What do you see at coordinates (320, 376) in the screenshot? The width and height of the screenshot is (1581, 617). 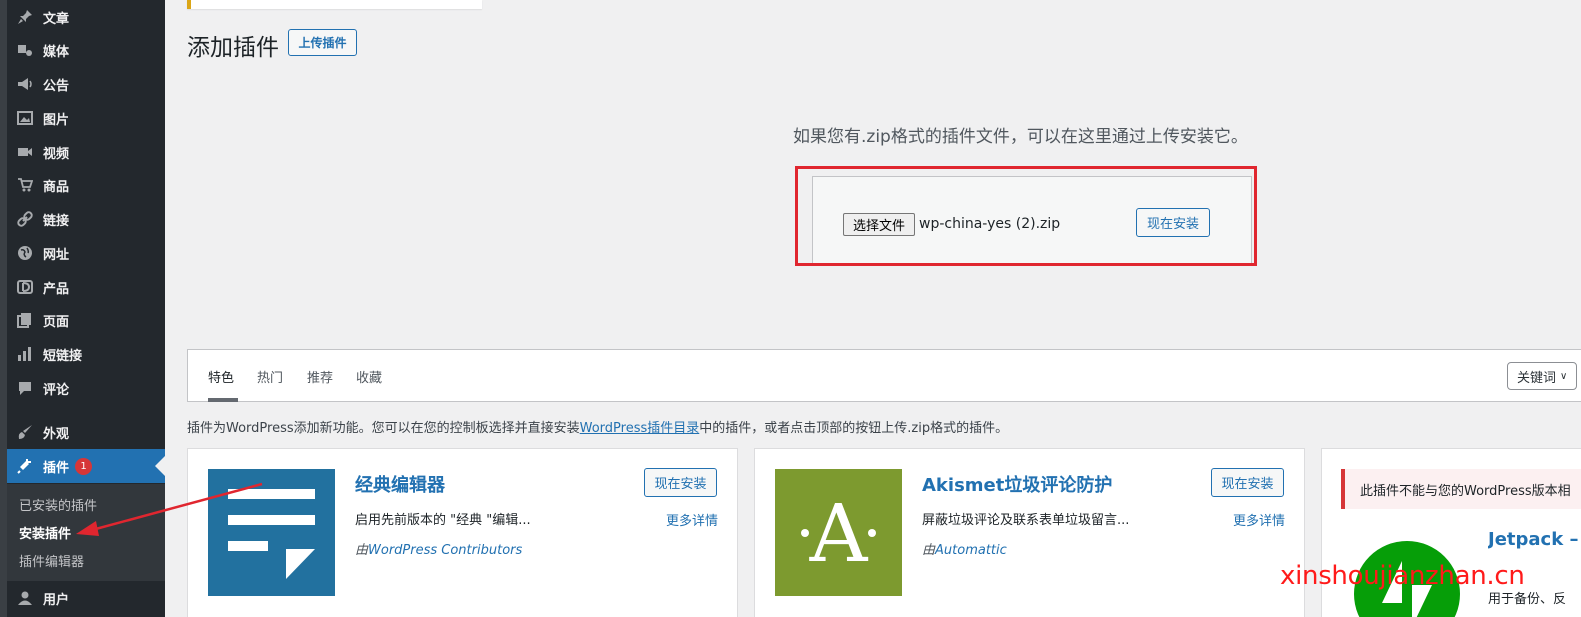 I see `tab-recommended: 推荐` at bounding box center [320, 376].